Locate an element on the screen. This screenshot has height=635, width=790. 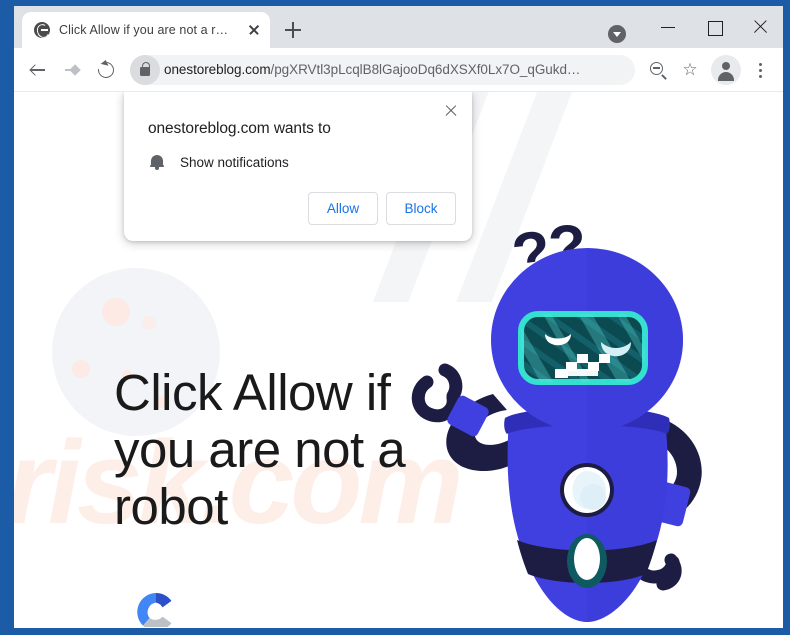
captcha-c-logo-icon is located at coordinates (154, 609).